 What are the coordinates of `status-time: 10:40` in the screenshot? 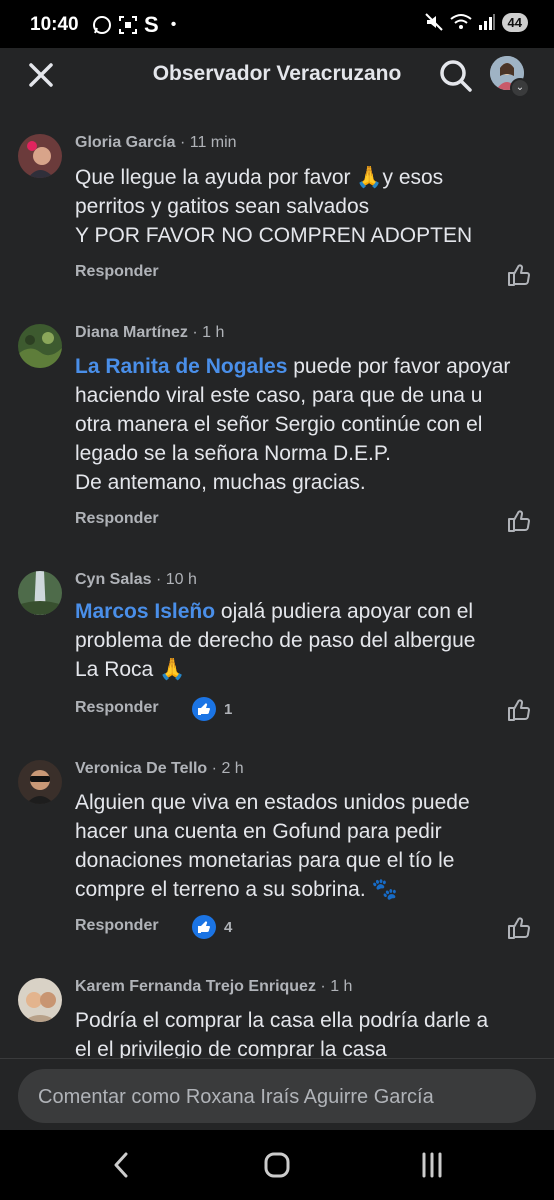 It's located at (54, 24).